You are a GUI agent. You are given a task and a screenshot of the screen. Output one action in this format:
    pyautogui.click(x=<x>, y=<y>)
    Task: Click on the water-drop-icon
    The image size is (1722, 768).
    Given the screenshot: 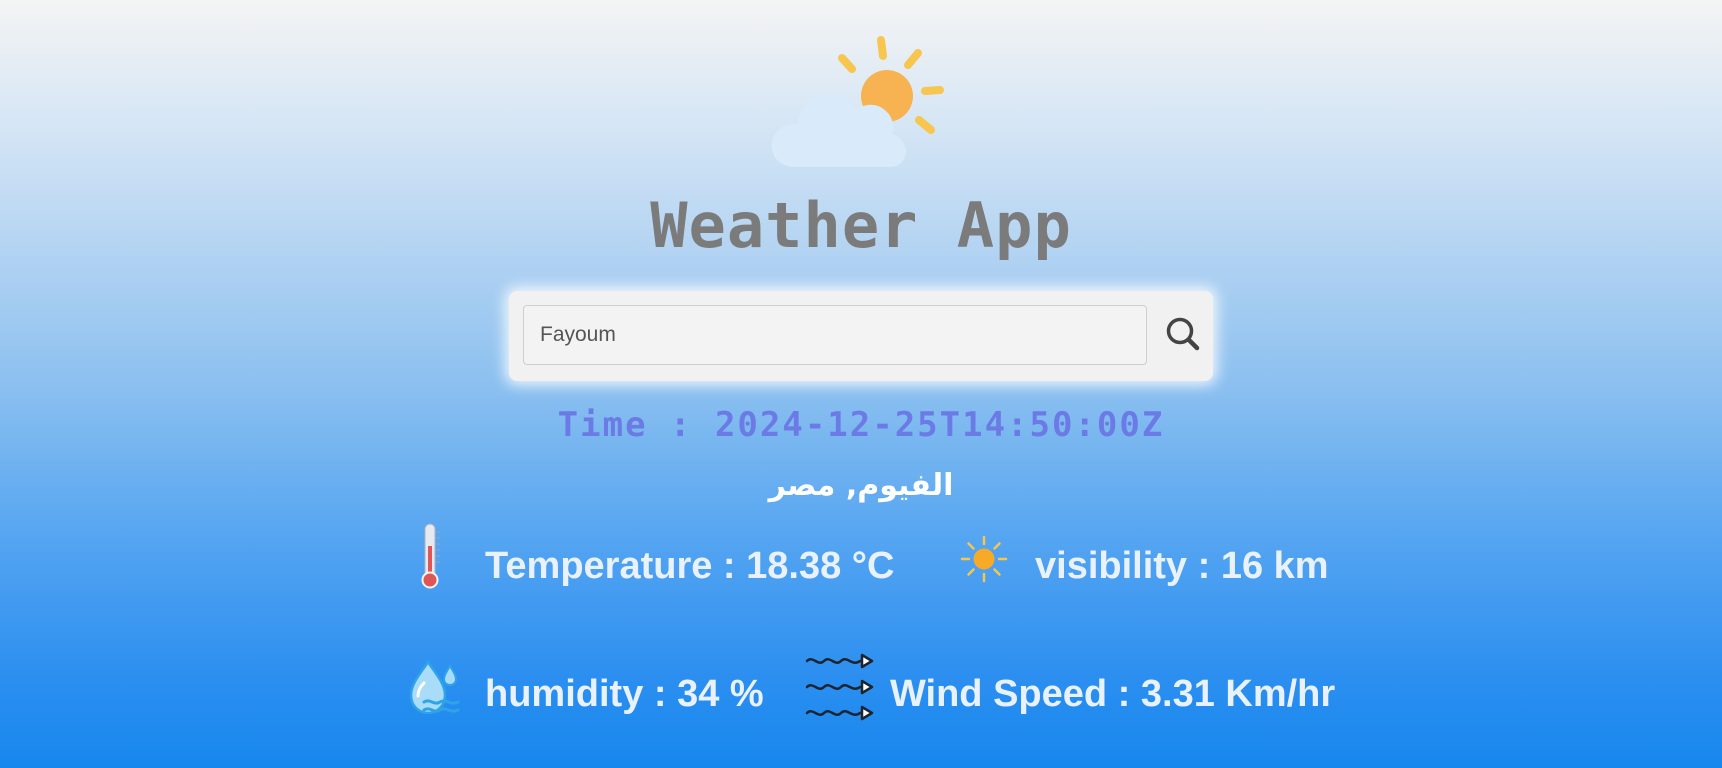 What is the action you would take?
    pyautogui.click(x=434, y=687)
    